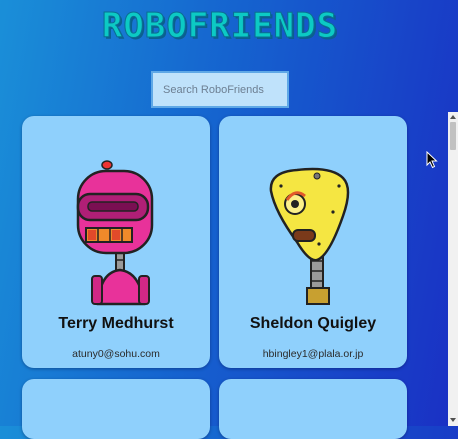 Image resolution: width=458 pixels, height=439 pixels. What do you see at coordinates (116, 323) in the screenshot?
I see `robot-name: Terry Medhurst` at bounding box center [116, 323].